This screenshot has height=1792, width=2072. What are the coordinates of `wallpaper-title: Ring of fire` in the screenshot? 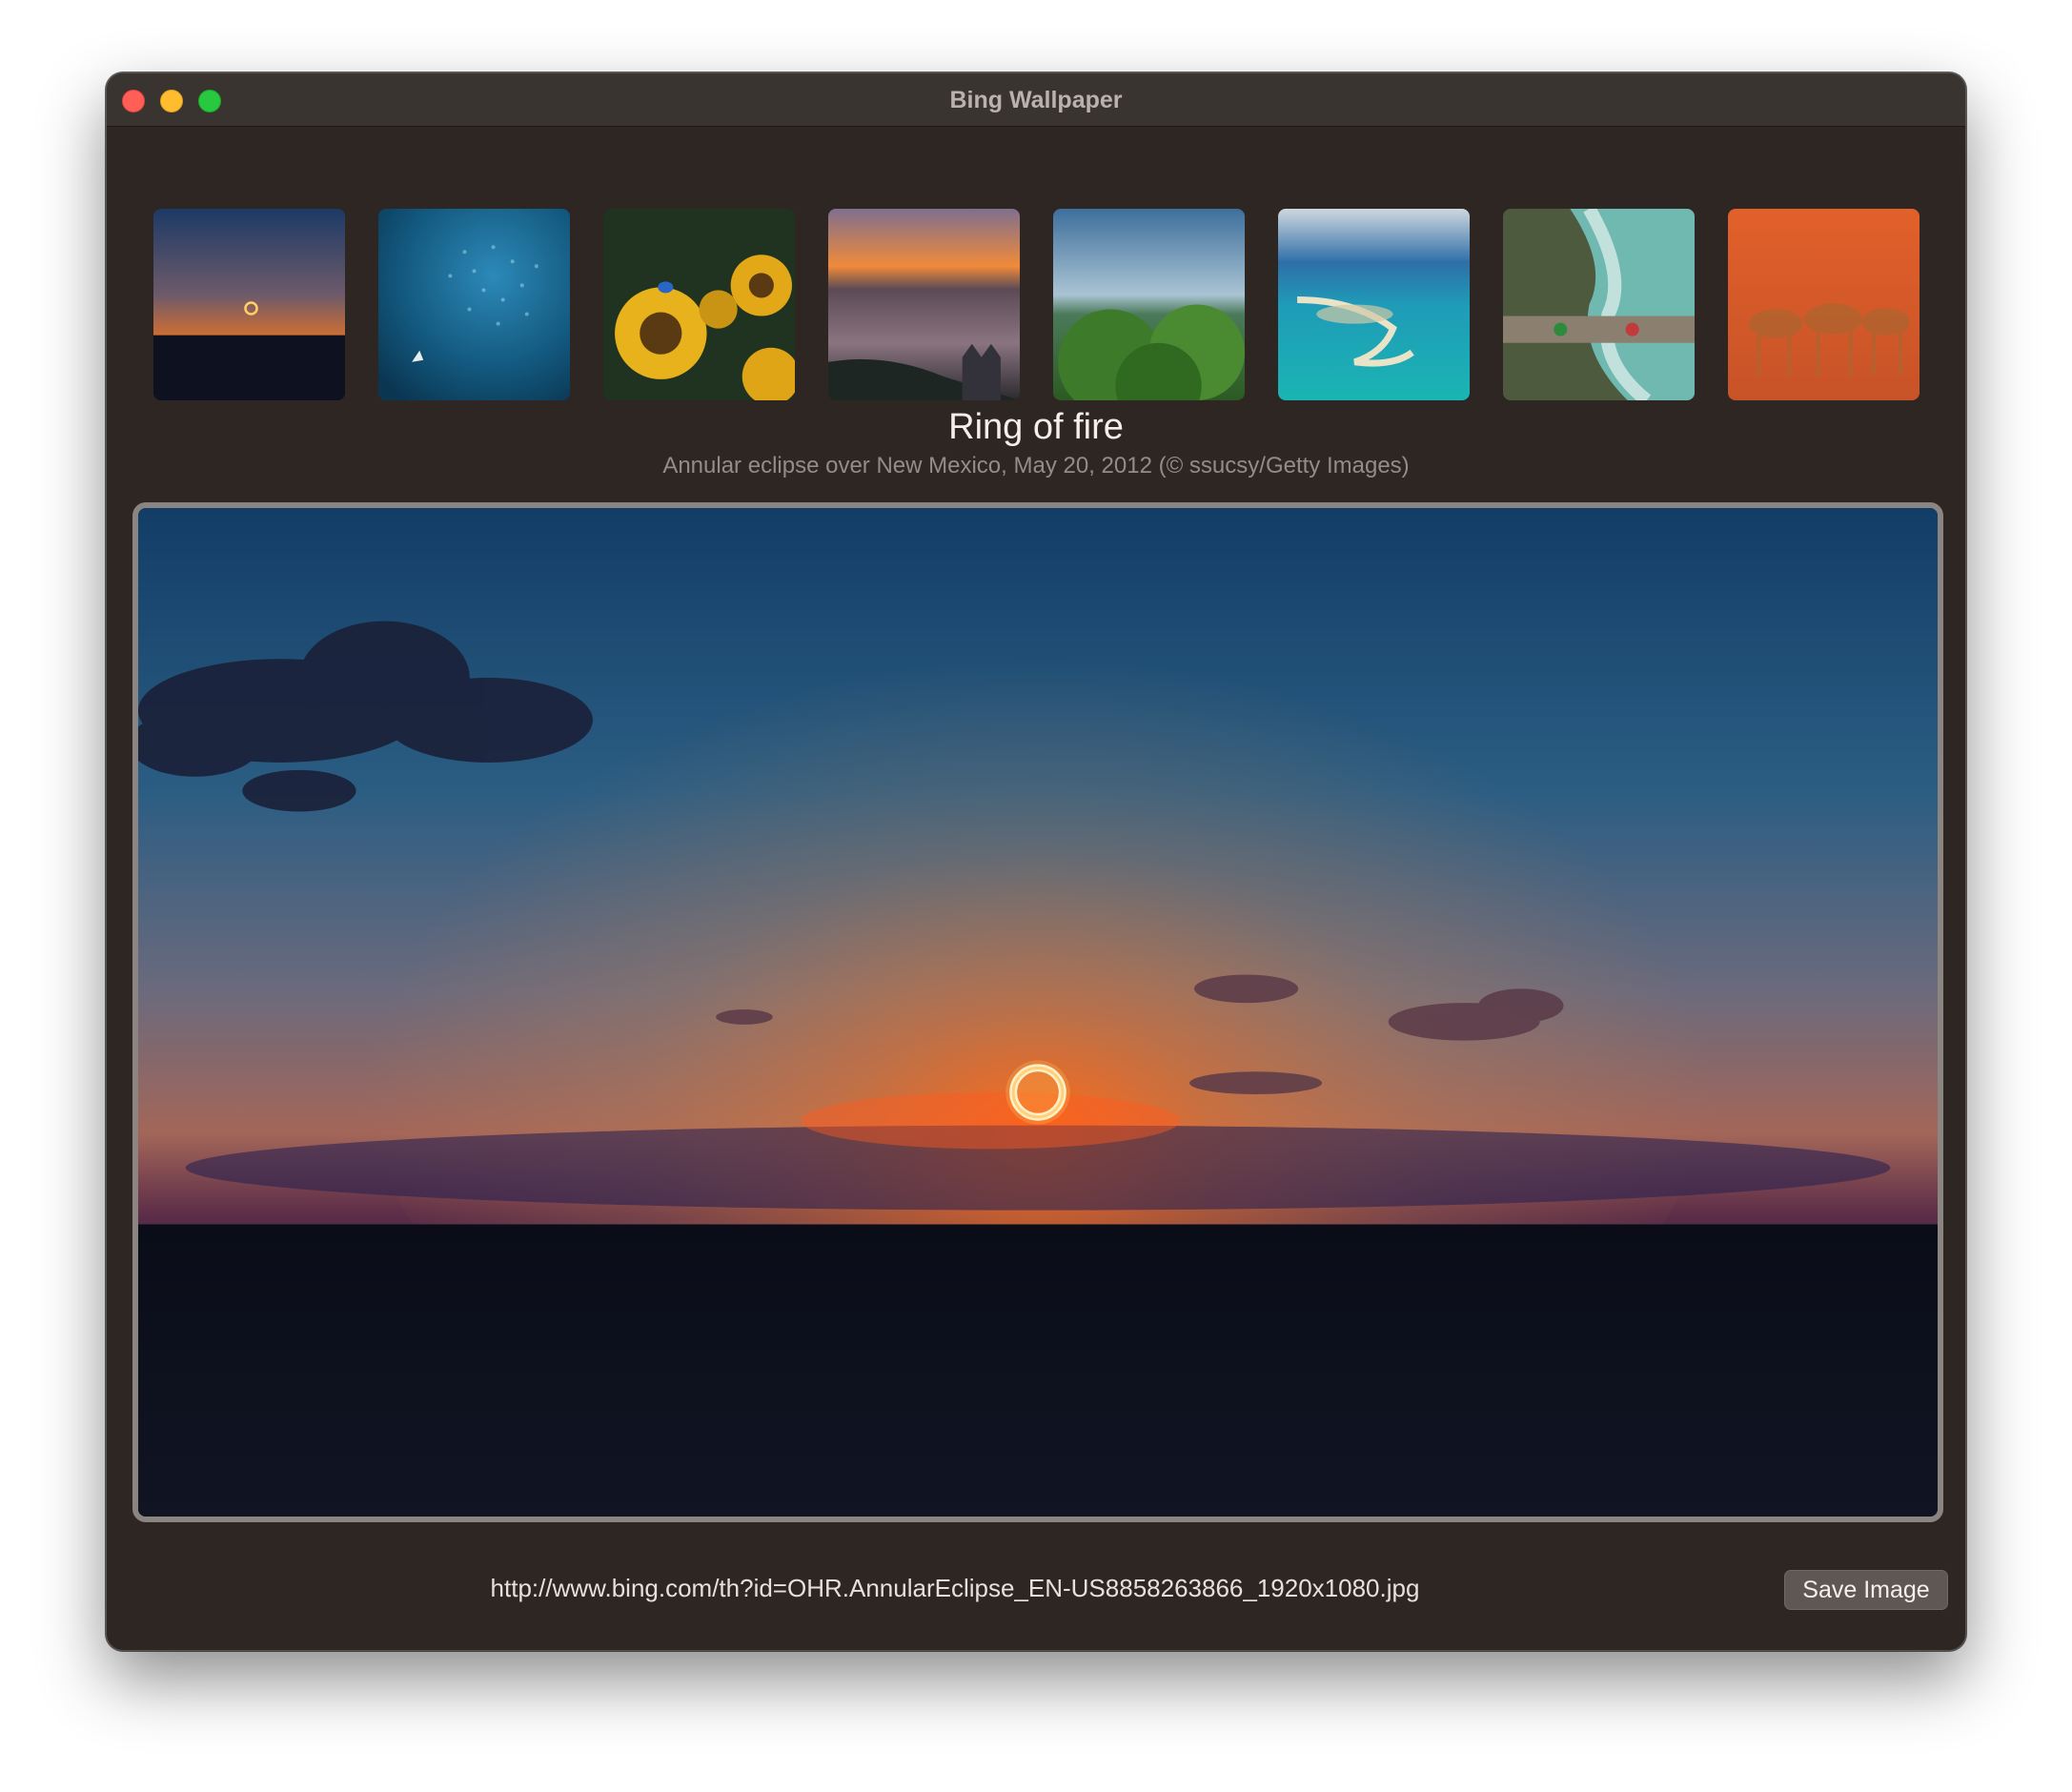 It's located at (1036, 427).